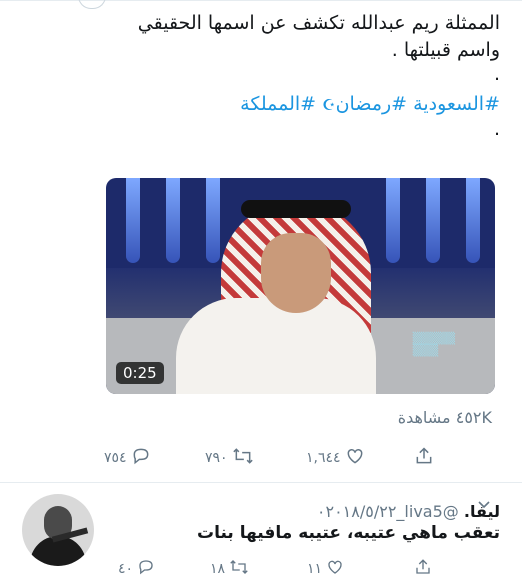 The width and height of the screenshot is (522, 586). I want to click on hashtag-line: #السعودية #رمضان☪ #المملكة, so click(280, 105).